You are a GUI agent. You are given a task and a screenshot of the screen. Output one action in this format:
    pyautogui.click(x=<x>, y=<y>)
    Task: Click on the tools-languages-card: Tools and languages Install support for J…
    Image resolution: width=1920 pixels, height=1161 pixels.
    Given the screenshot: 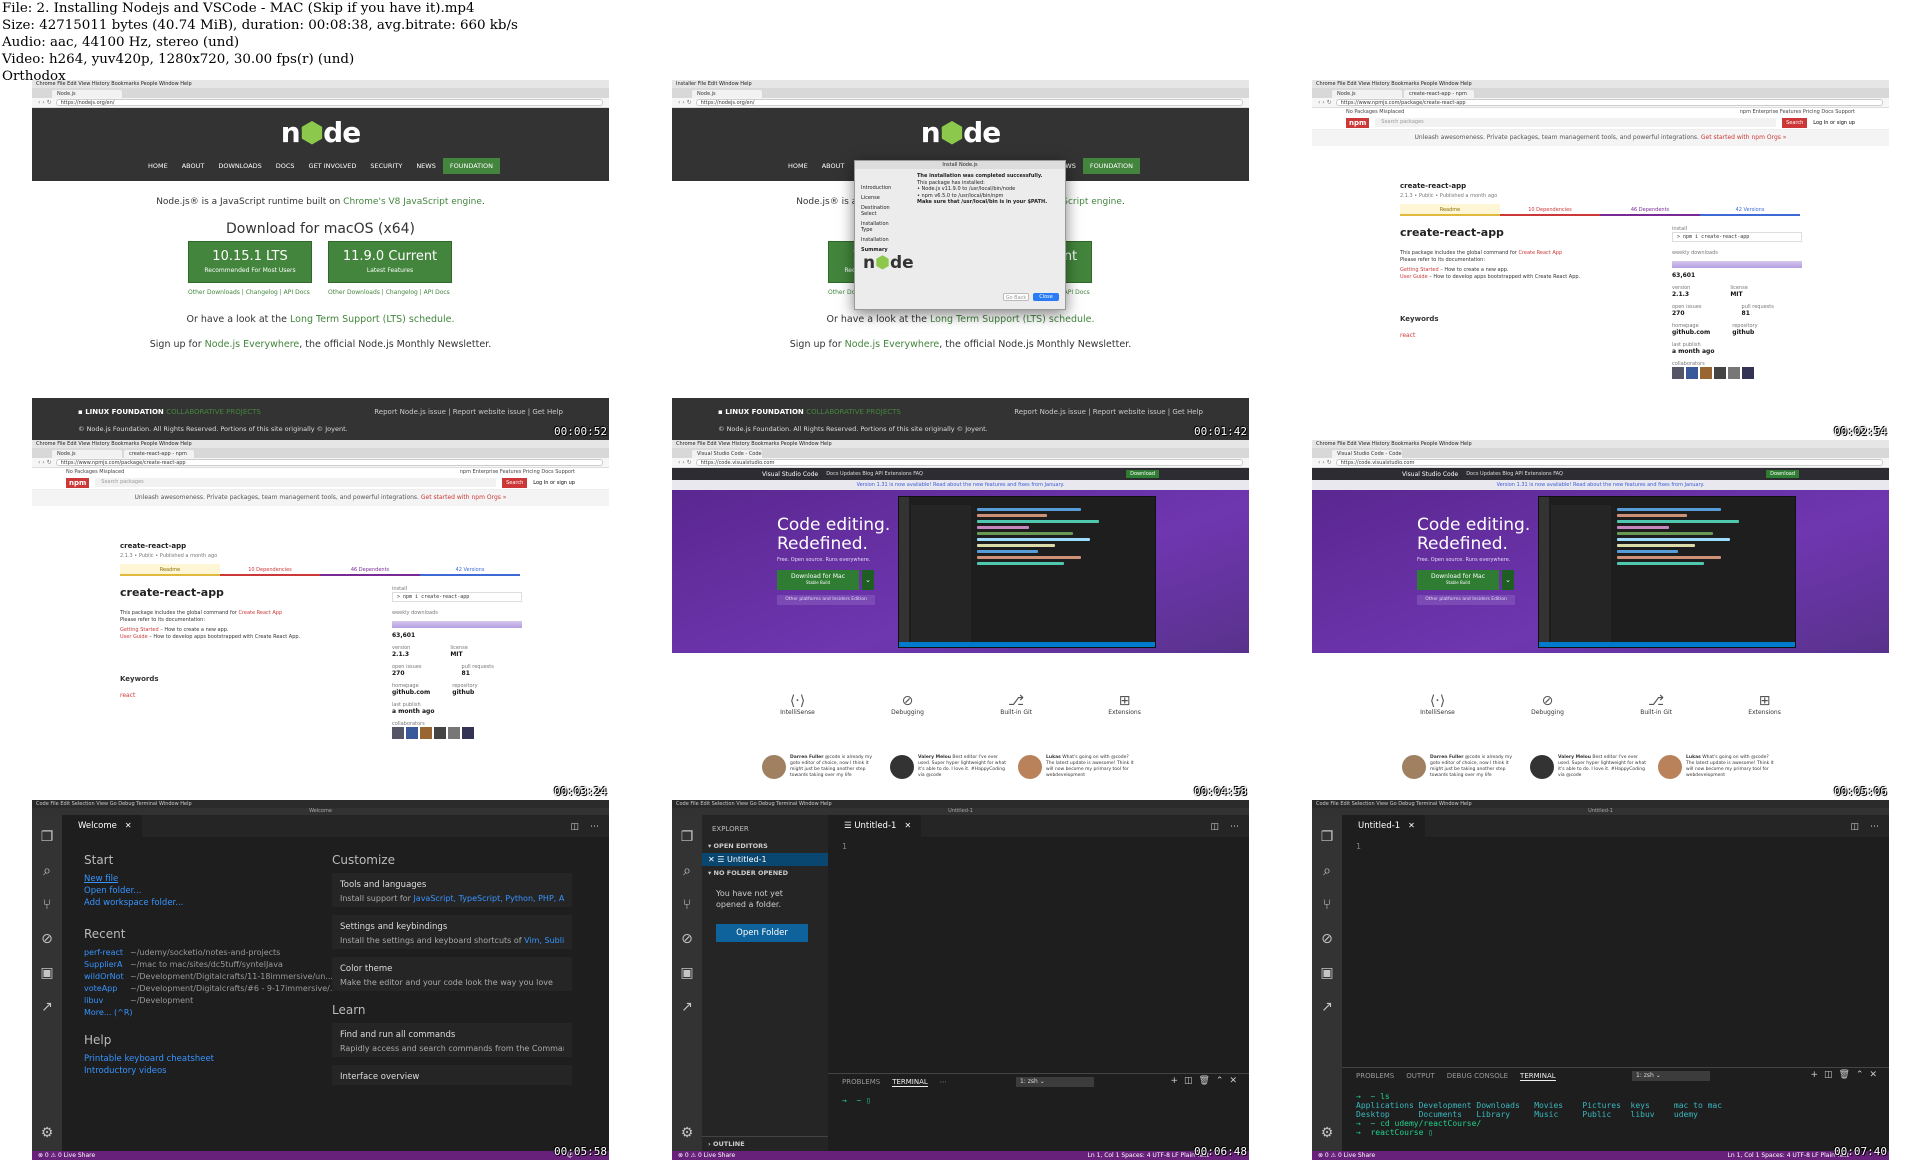 What is the action you would take?
    pyautogui.click(x=452, y=890)
    